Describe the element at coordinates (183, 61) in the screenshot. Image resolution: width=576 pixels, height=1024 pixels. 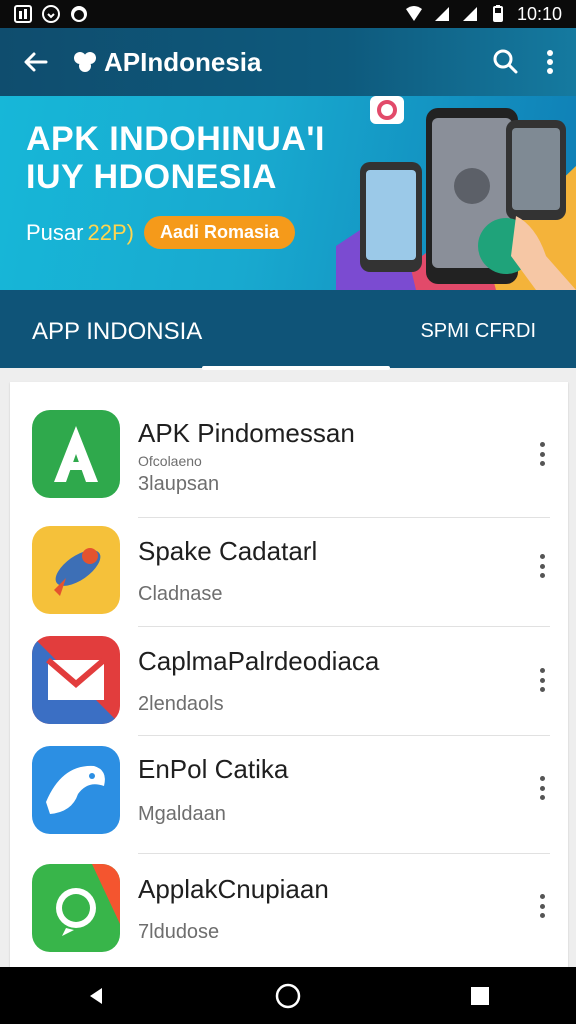
I see `app-title-text: APIndonesia` at that location.